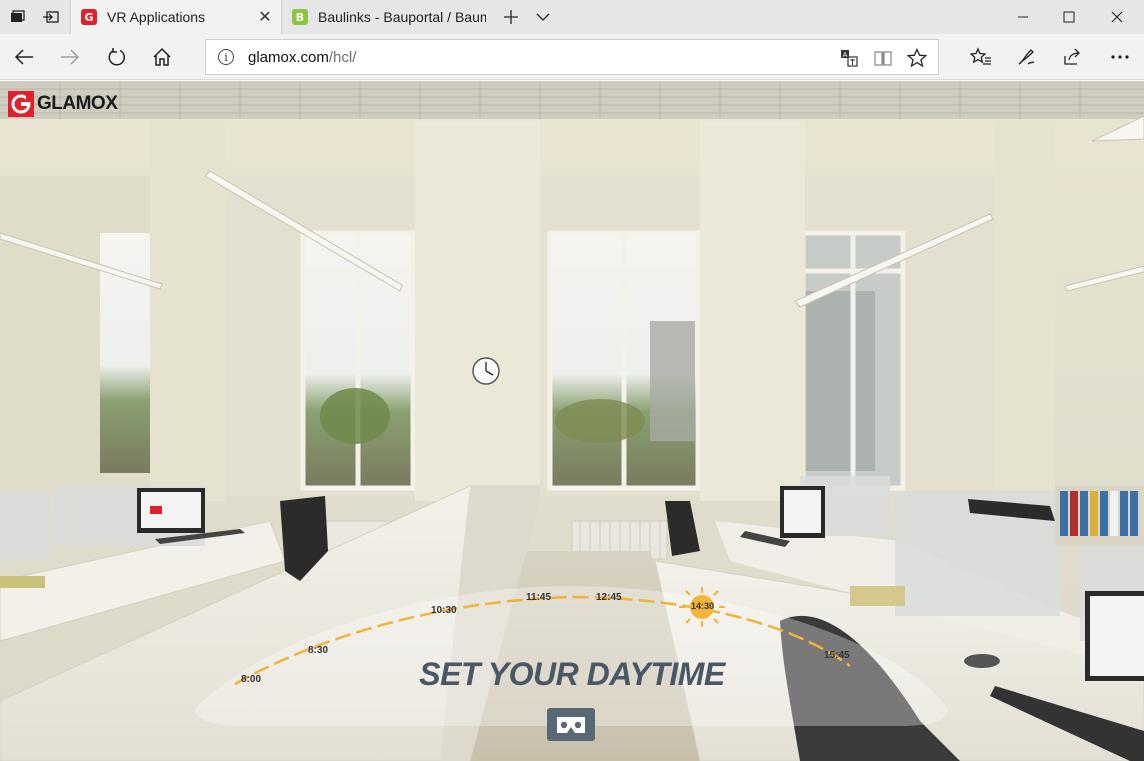  Describe the element at coordinates (444, 610) in the screenshot. I see `time-option: 10:30` at that location.